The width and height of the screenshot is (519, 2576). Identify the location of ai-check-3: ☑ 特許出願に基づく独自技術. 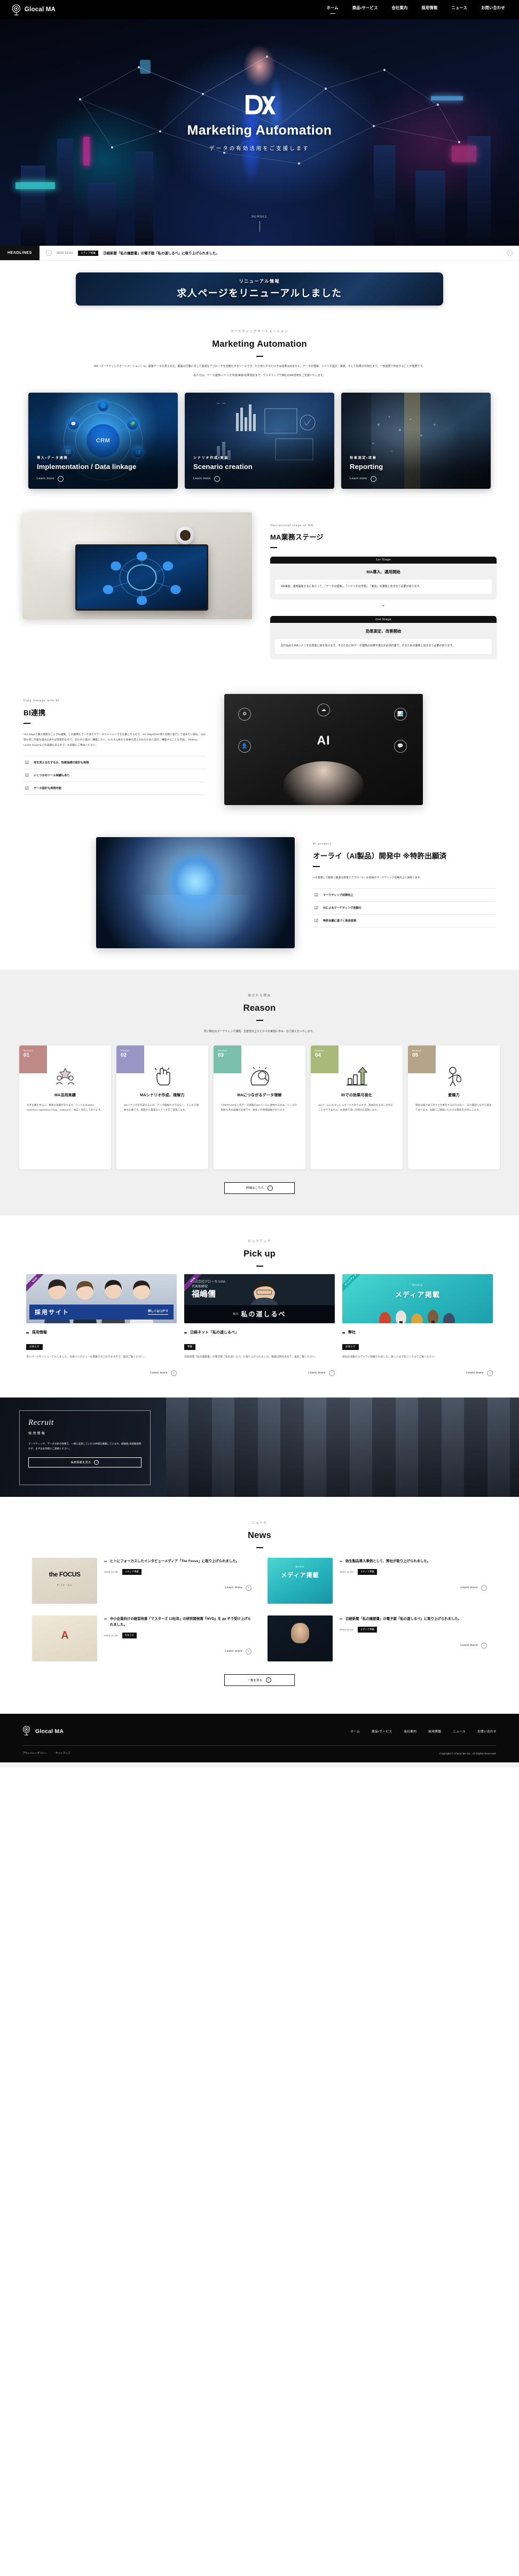
(405, 921).